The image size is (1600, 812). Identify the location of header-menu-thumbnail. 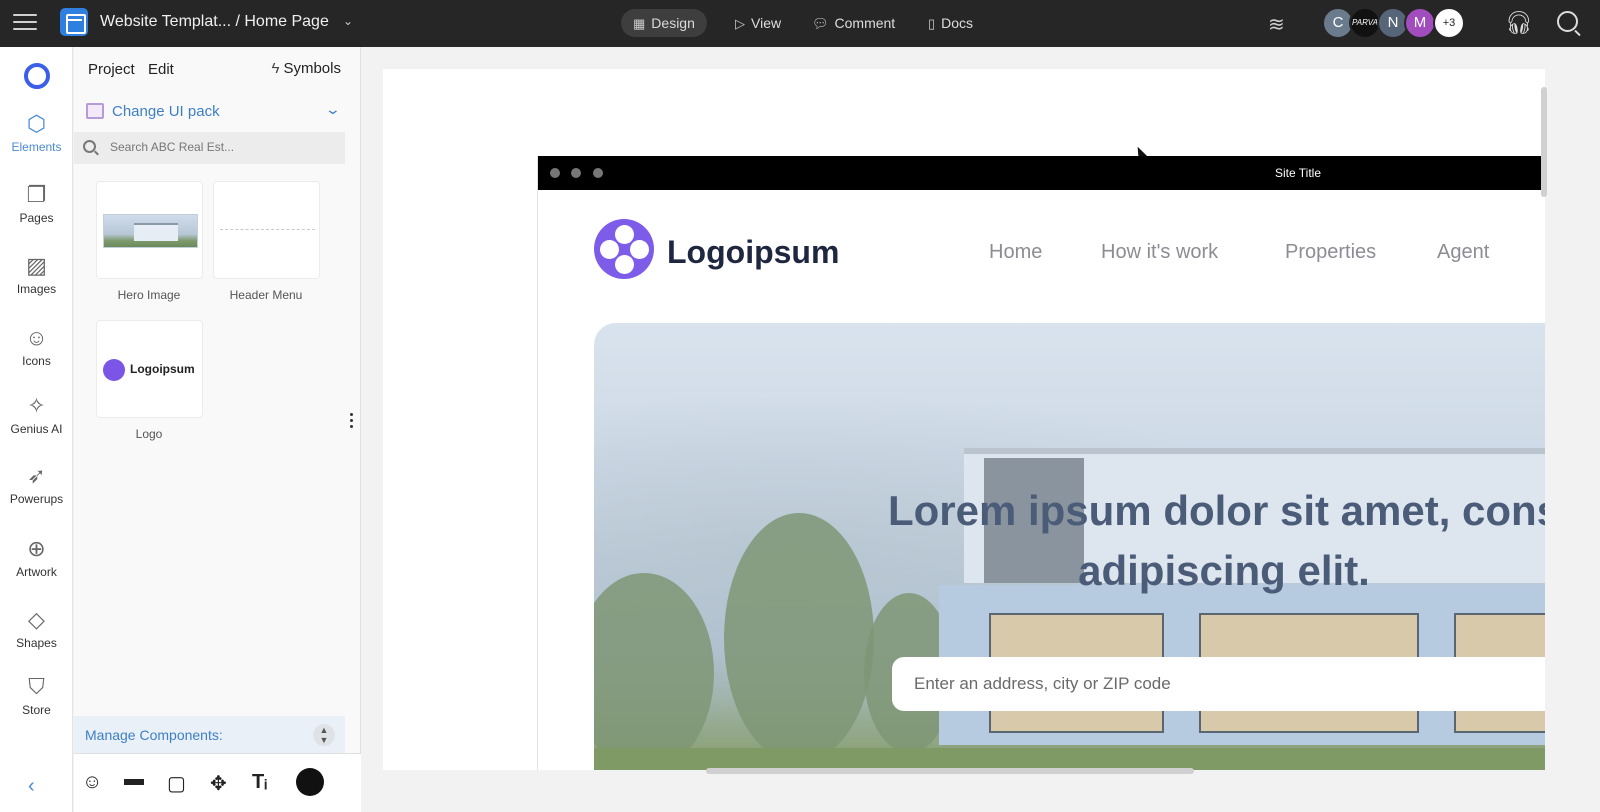
(267, 230).